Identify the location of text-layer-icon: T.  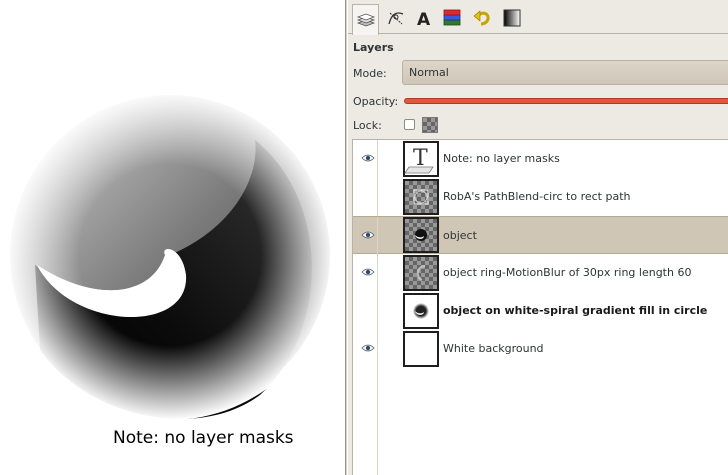
(419, 160).